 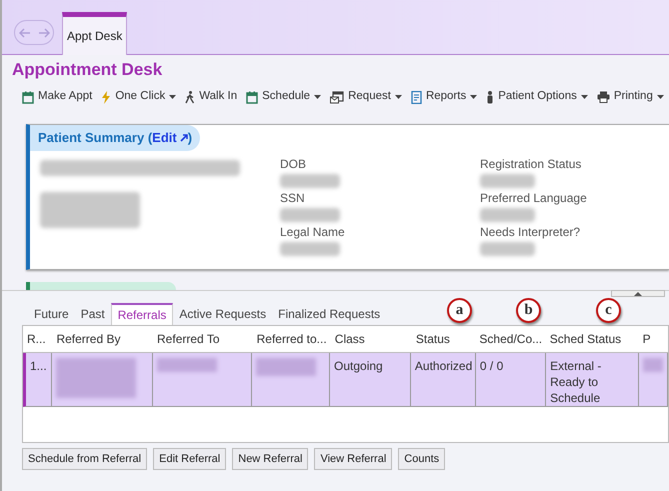 I want to click on edit-link: Edit, so click(x=170, y=138).